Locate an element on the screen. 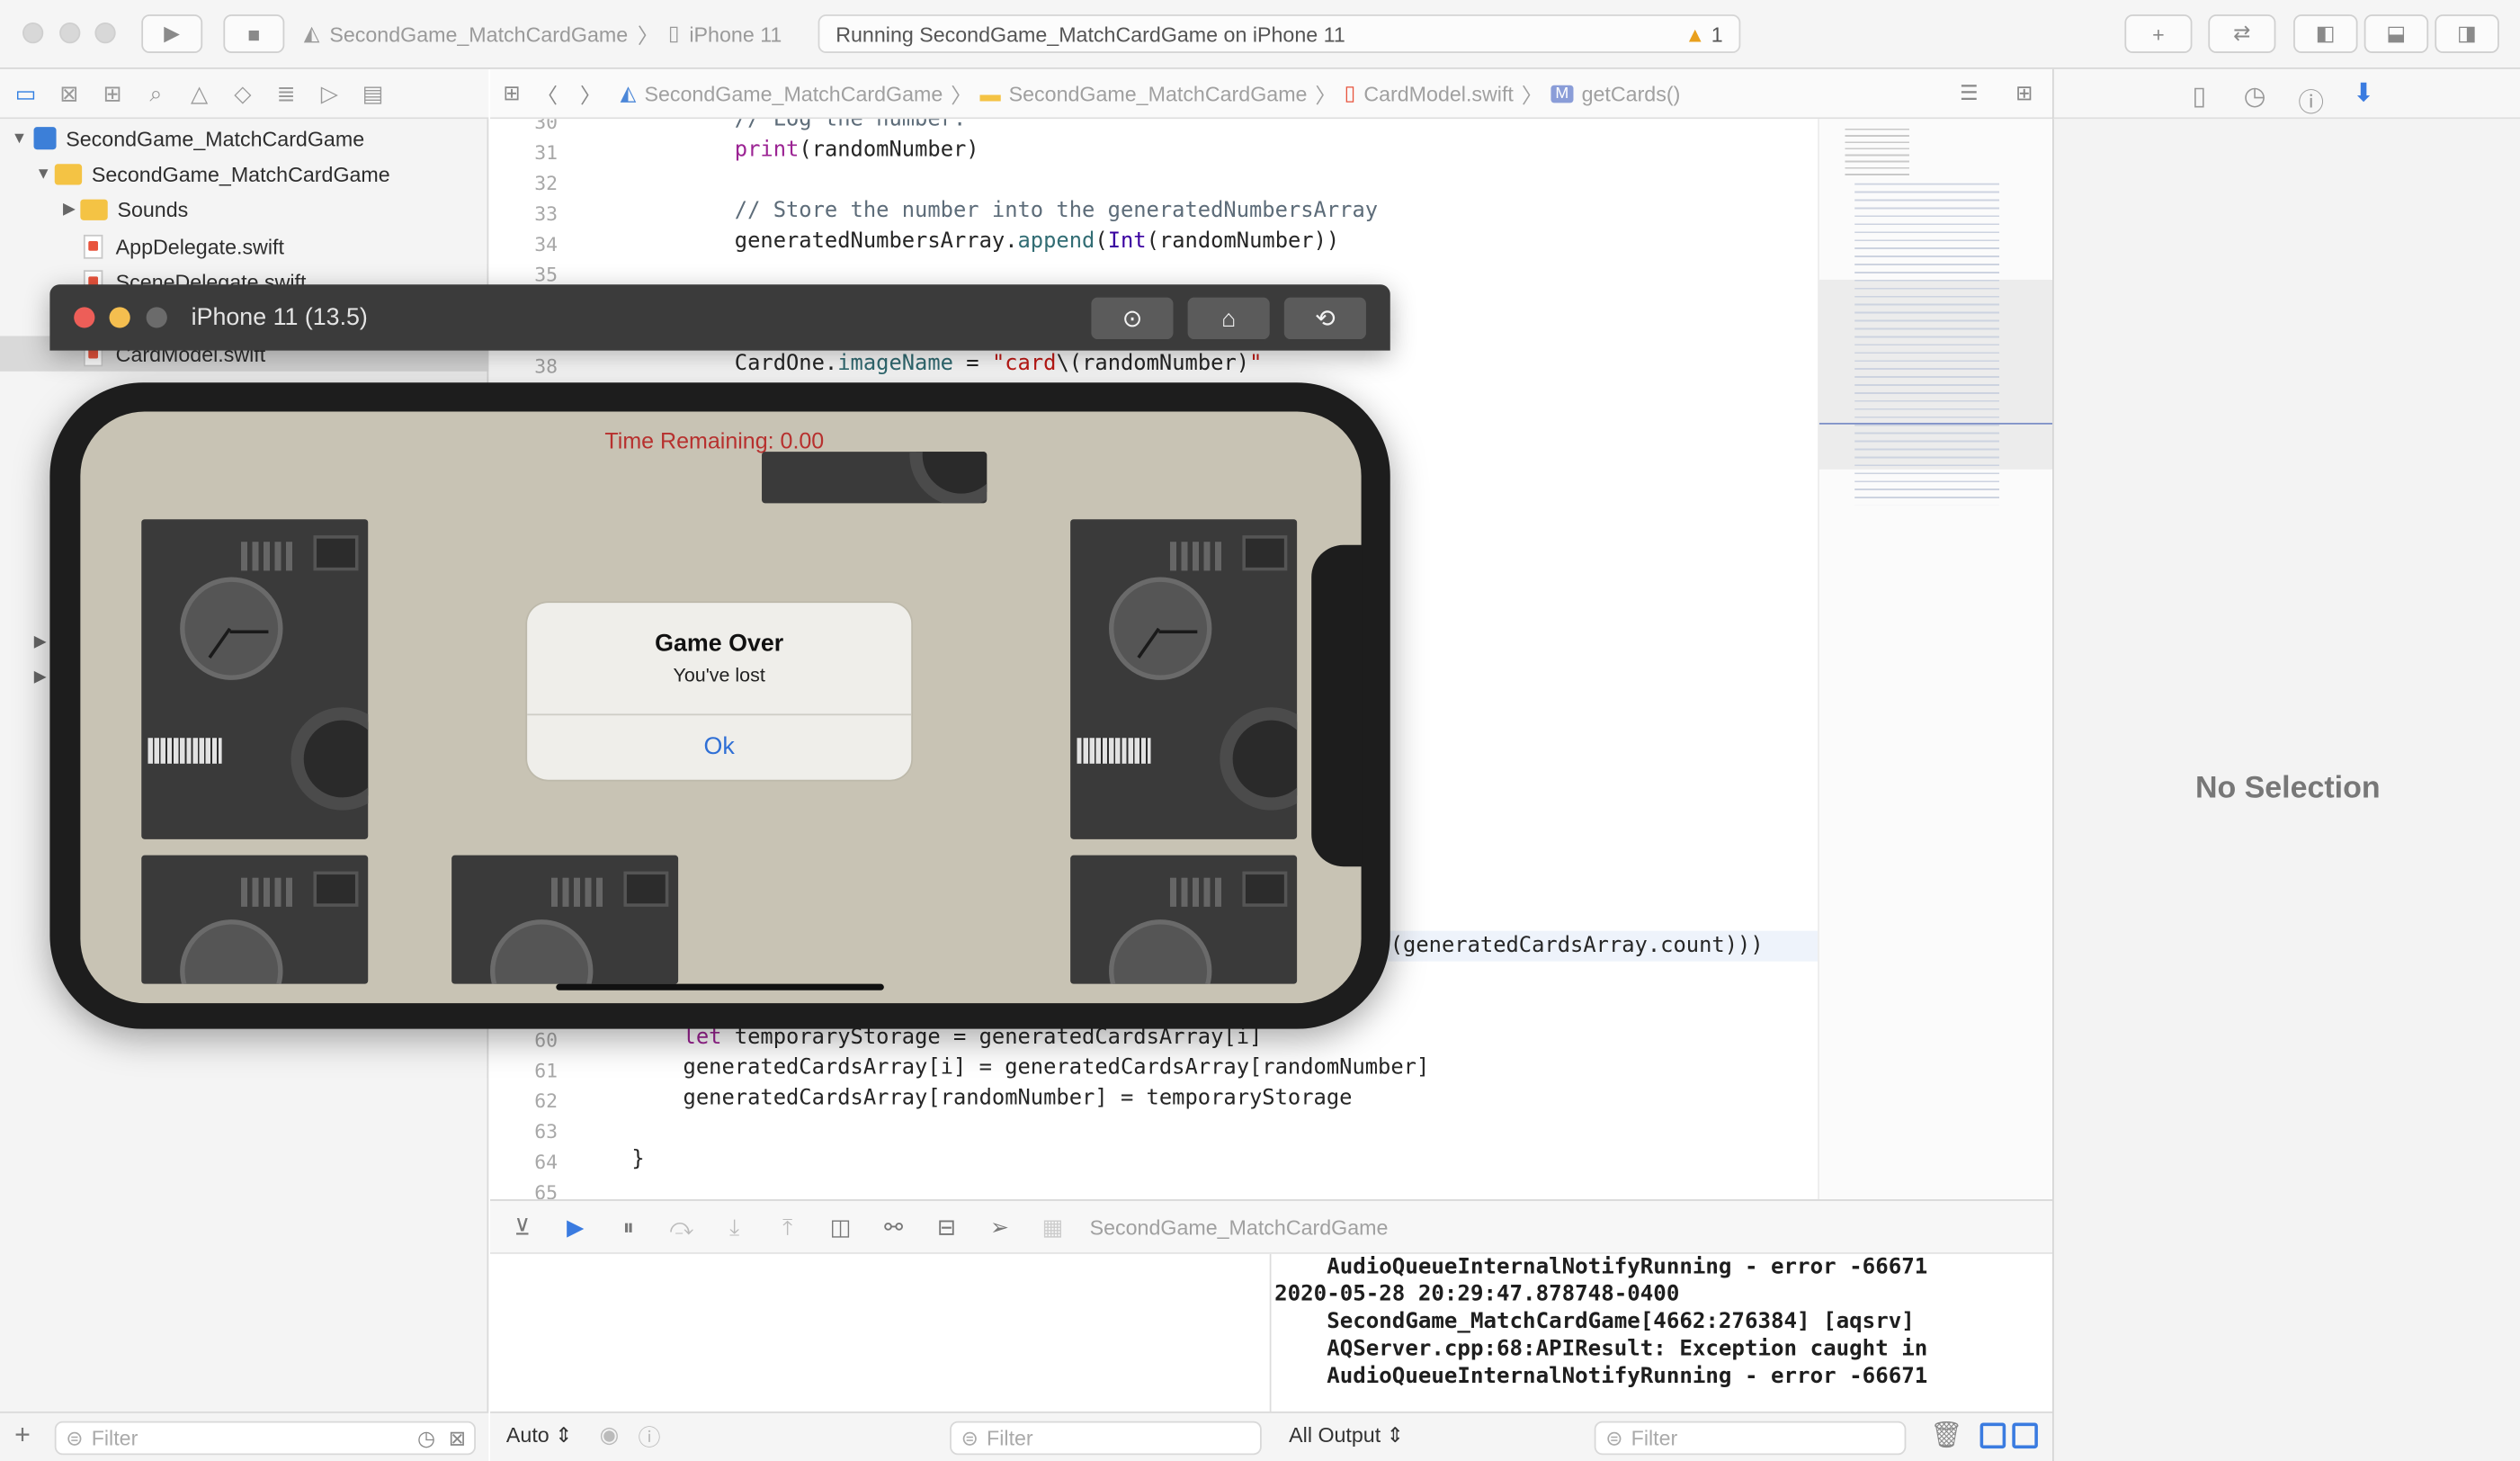 Image resolution: width=2520 pixels, height=1461 pixels. info-icon: ⓘ is located at coordinates (649, 1437).